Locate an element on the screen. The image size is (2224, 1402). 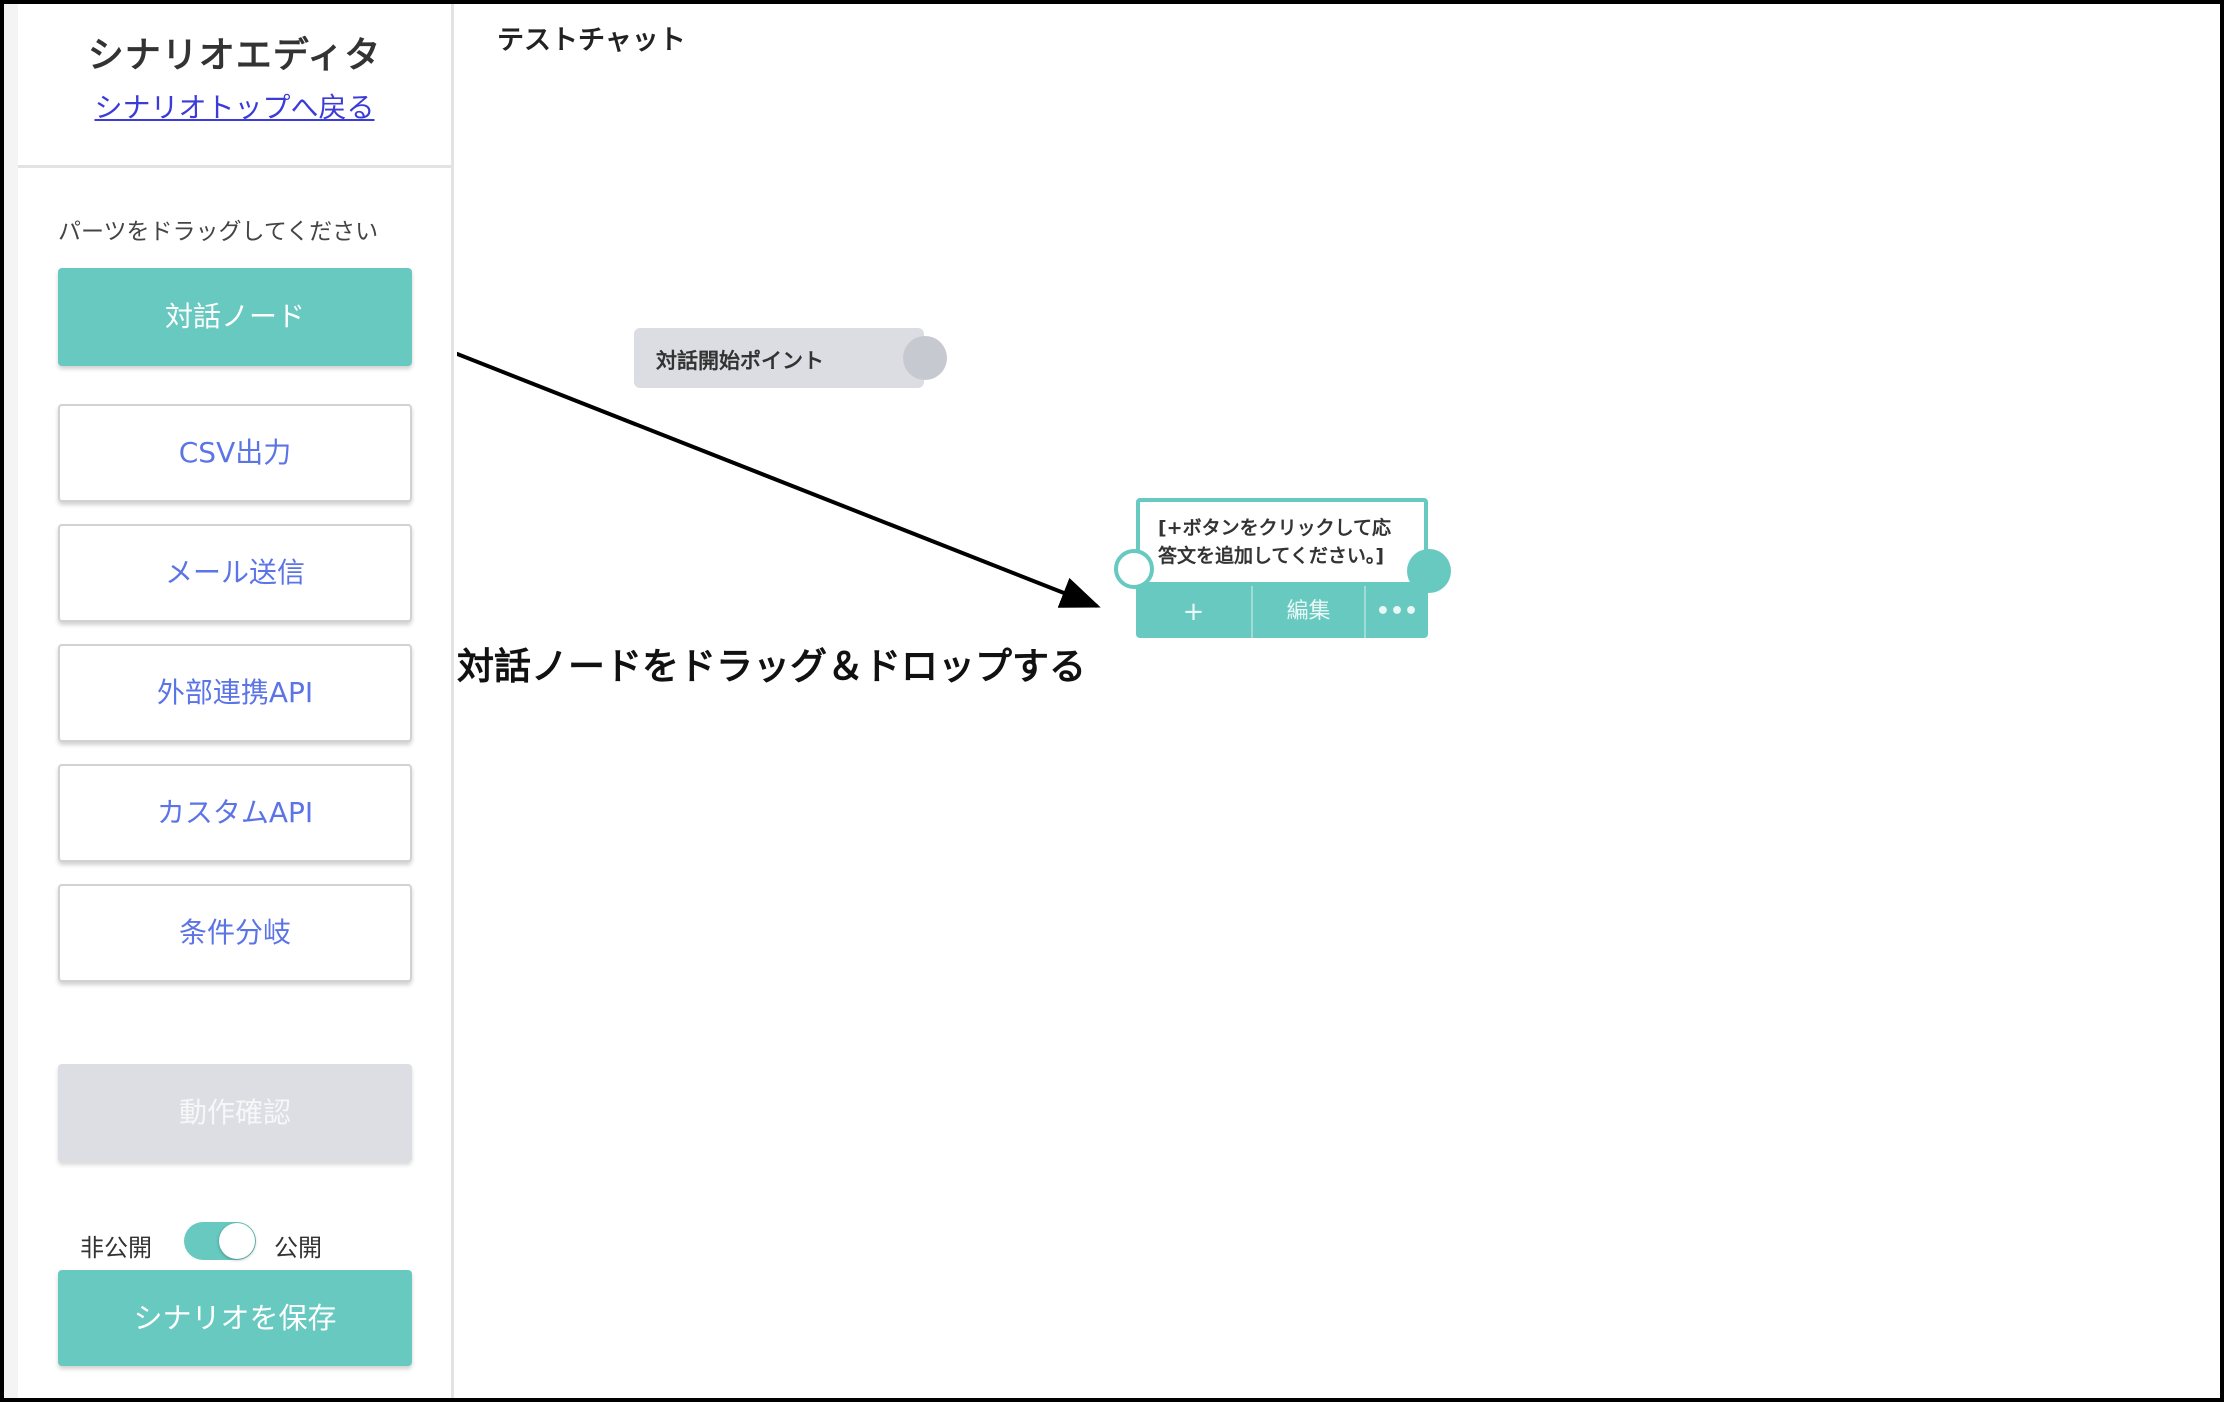
save-scenario-button: シナリオを保存 is located at coordinates (235, 1318).